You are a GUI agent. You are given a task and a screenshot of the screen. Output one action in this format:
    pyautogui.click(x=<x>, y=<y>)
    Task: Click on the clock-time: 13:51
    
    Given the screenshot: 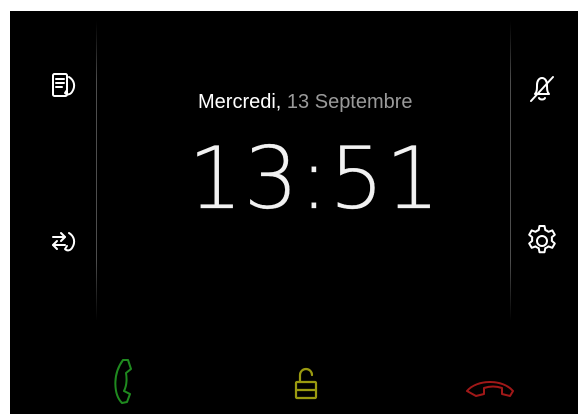 What is the action you would take?
    pyautogui.click(x=314, y=179)
    